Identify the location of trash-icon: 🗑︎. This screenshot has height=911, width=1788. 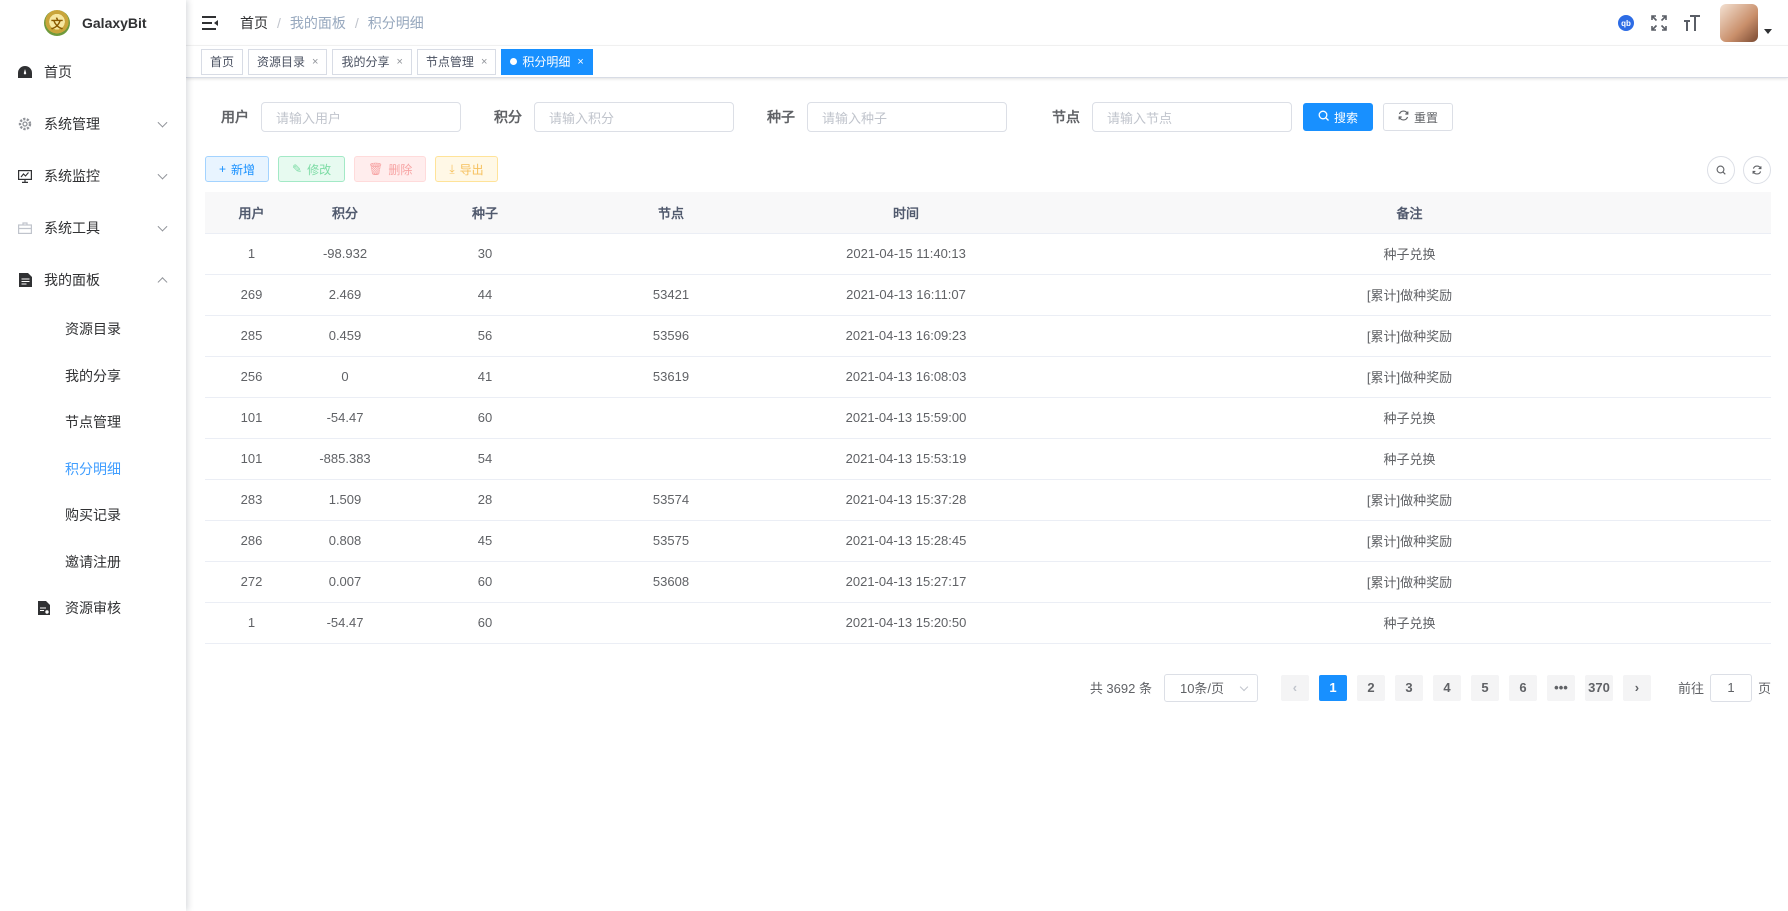
(376, 169).